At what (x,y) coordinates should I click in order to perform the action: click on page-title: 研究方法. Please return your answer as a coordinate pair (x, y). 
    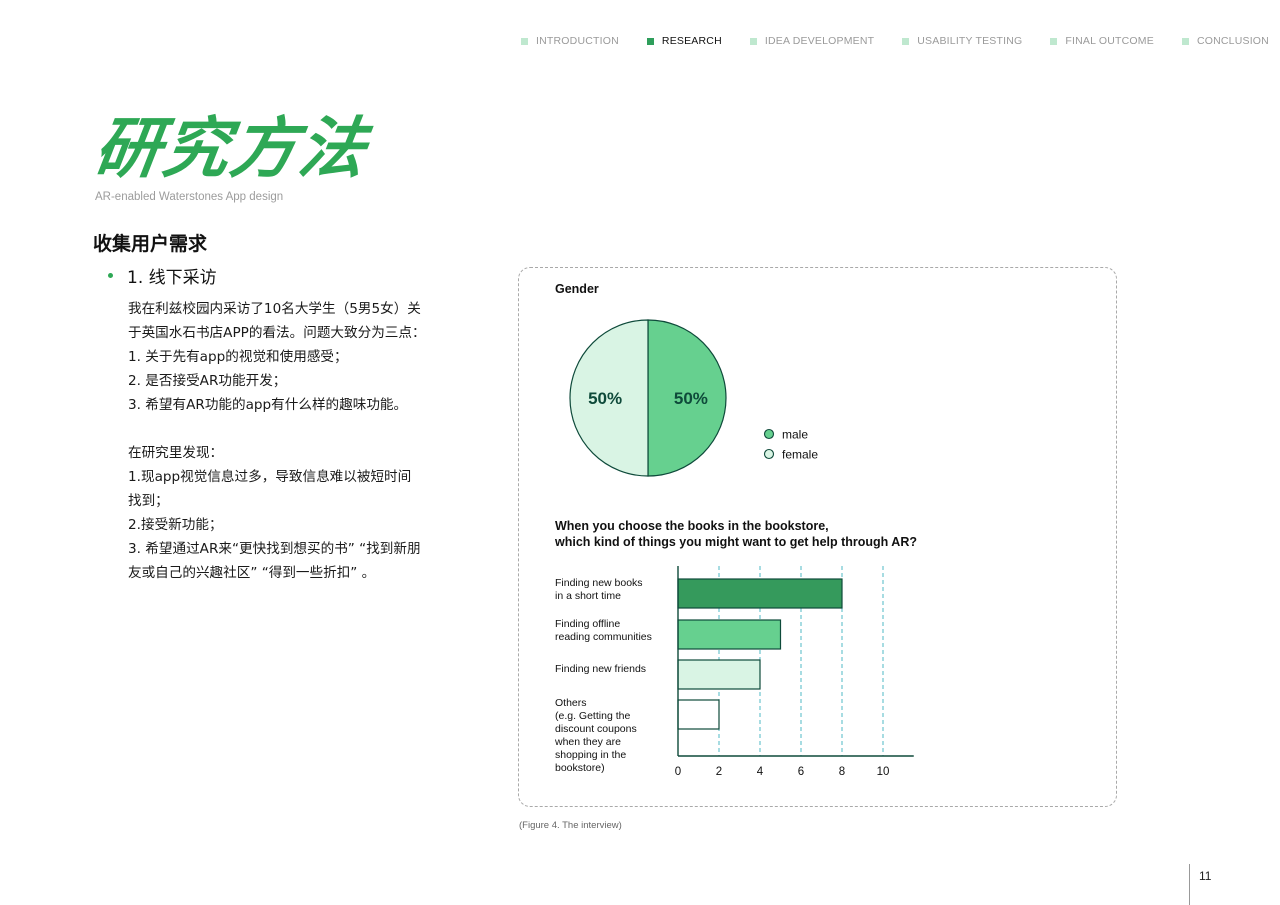
    Looking at the image, I should click on (231, 148).